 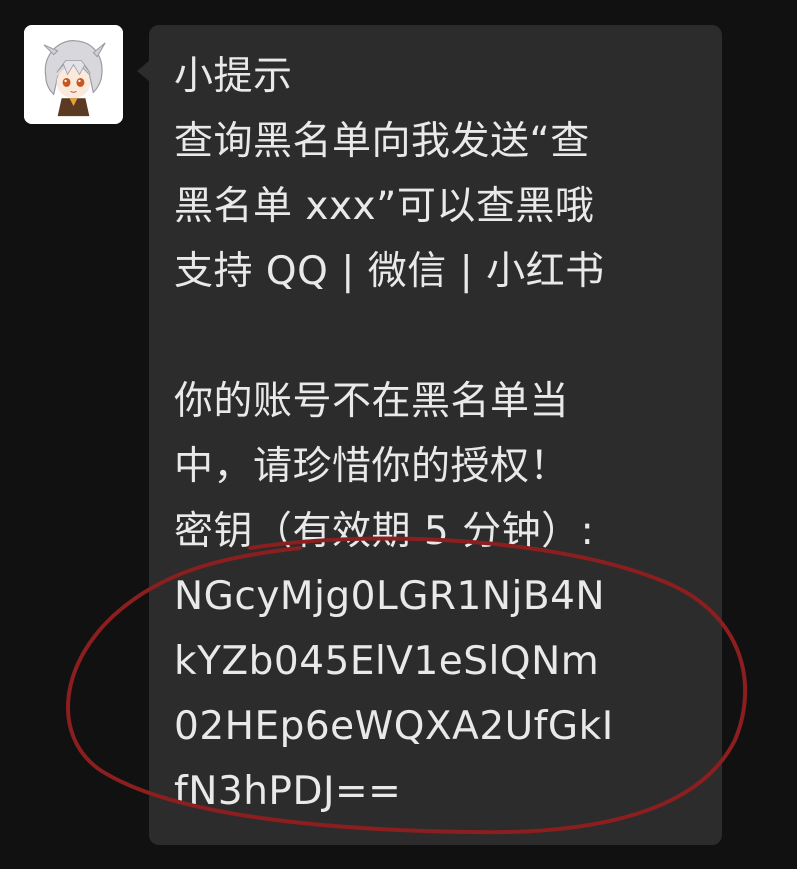 I want to click on message-line: 密钥（有效期 5 分钟）:, so click(x=384, y=531).